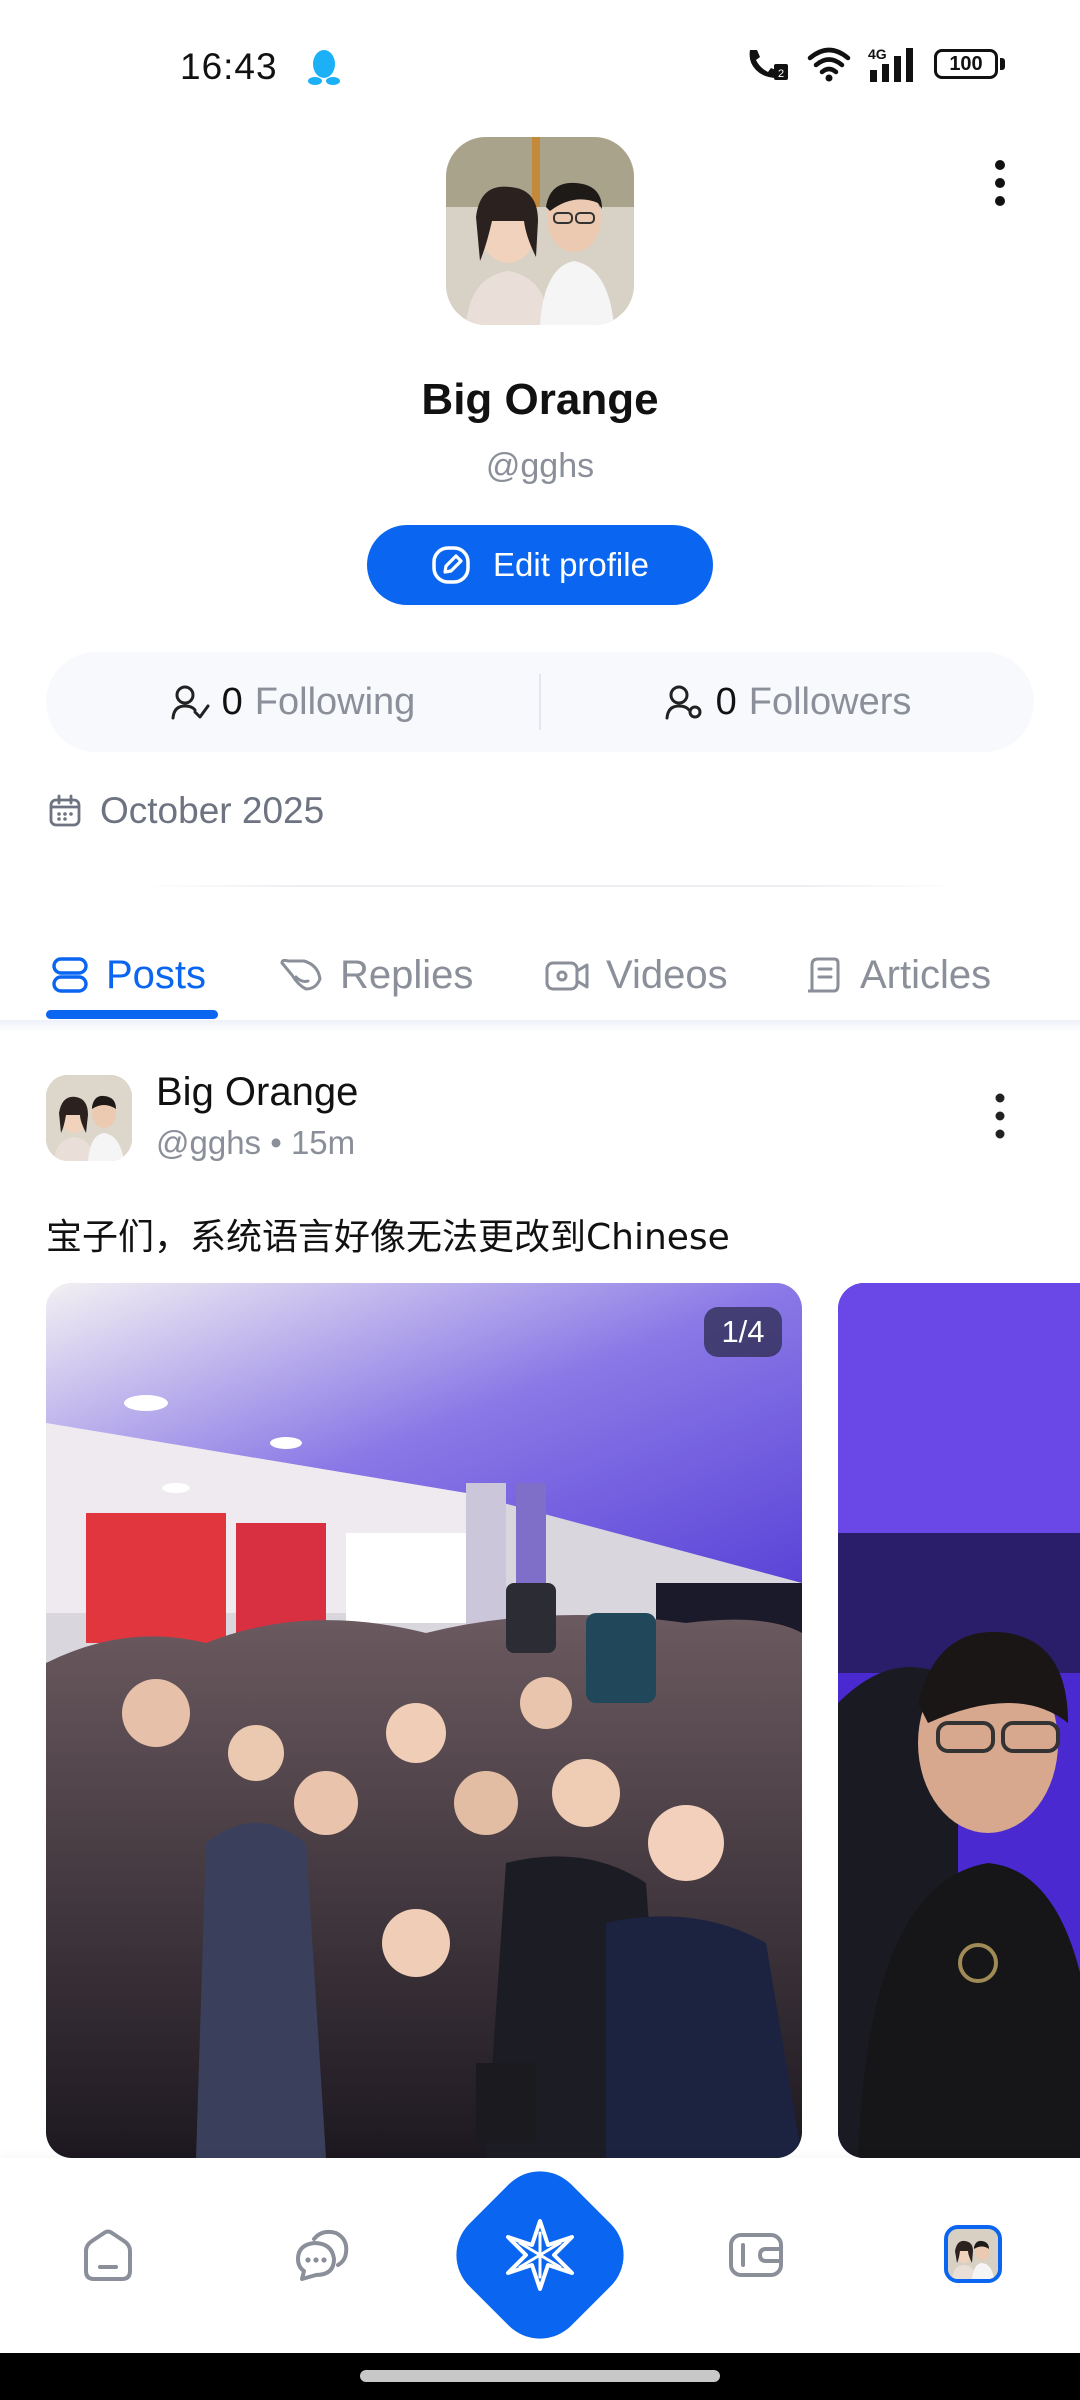 The width and height of the screenshot is (1080, 2400). I want to click on wallet-icon, so click(756, 2255).